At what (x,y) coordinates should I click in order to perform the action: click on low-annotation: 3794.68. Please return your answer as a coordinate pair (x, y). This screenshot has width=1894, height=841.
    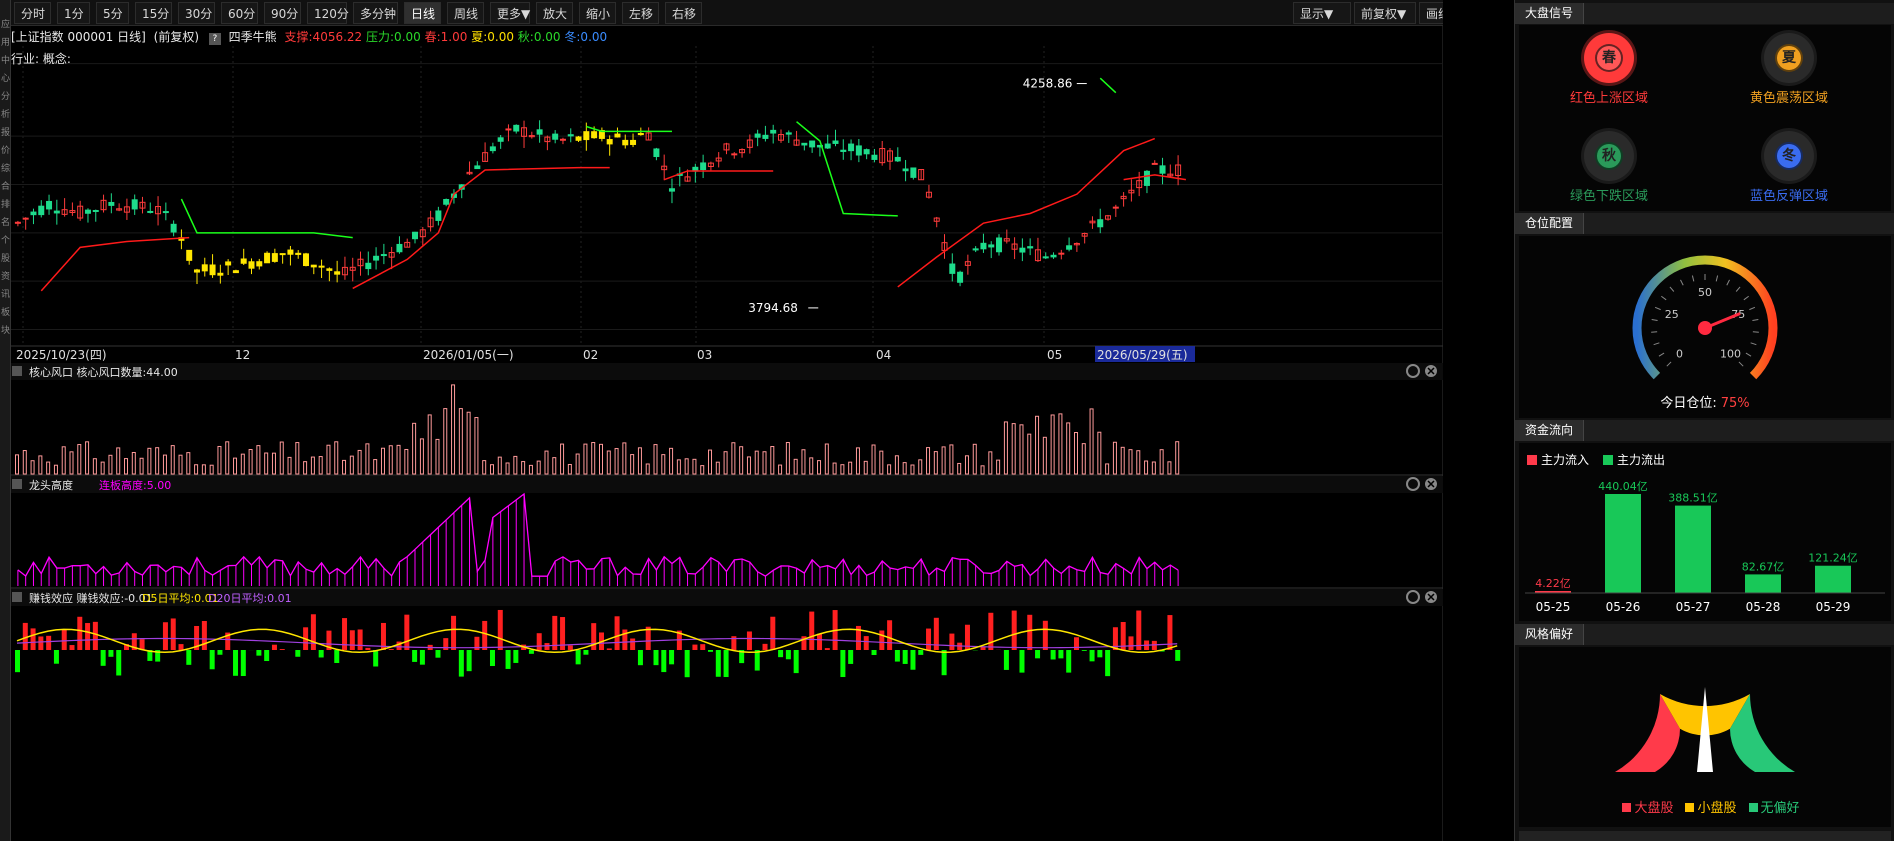
    Looking at the image, I should click on (773, 308).